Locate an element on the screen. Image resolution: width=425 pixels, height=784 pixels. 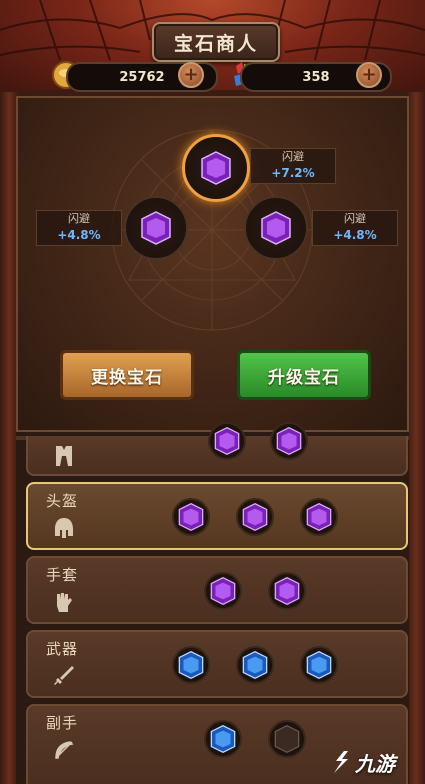
equipment-row-gloves: 手套 is located at coordinates (217, 590).